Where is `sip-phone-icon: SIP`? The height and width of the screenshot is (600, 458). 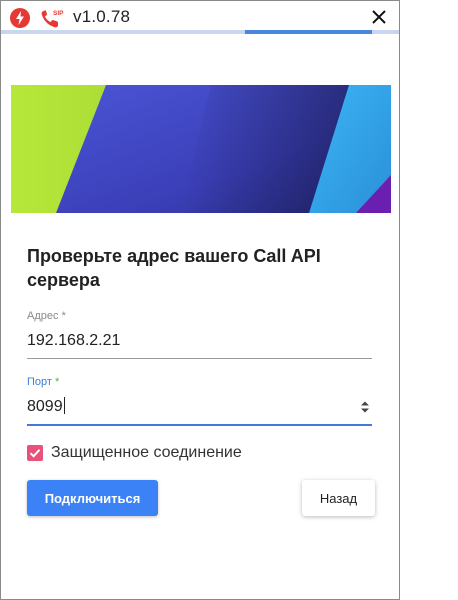 sip-phone-icon: SIP is located at coordinates (52, 19).